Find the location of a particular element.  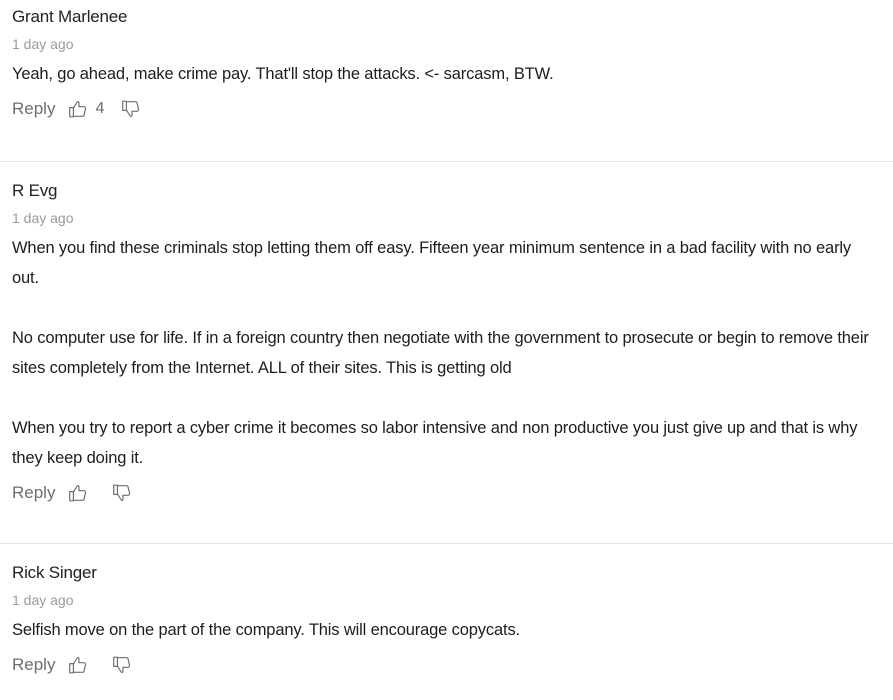

comment-author: Rick Singer is located at coordinates (446, 573).